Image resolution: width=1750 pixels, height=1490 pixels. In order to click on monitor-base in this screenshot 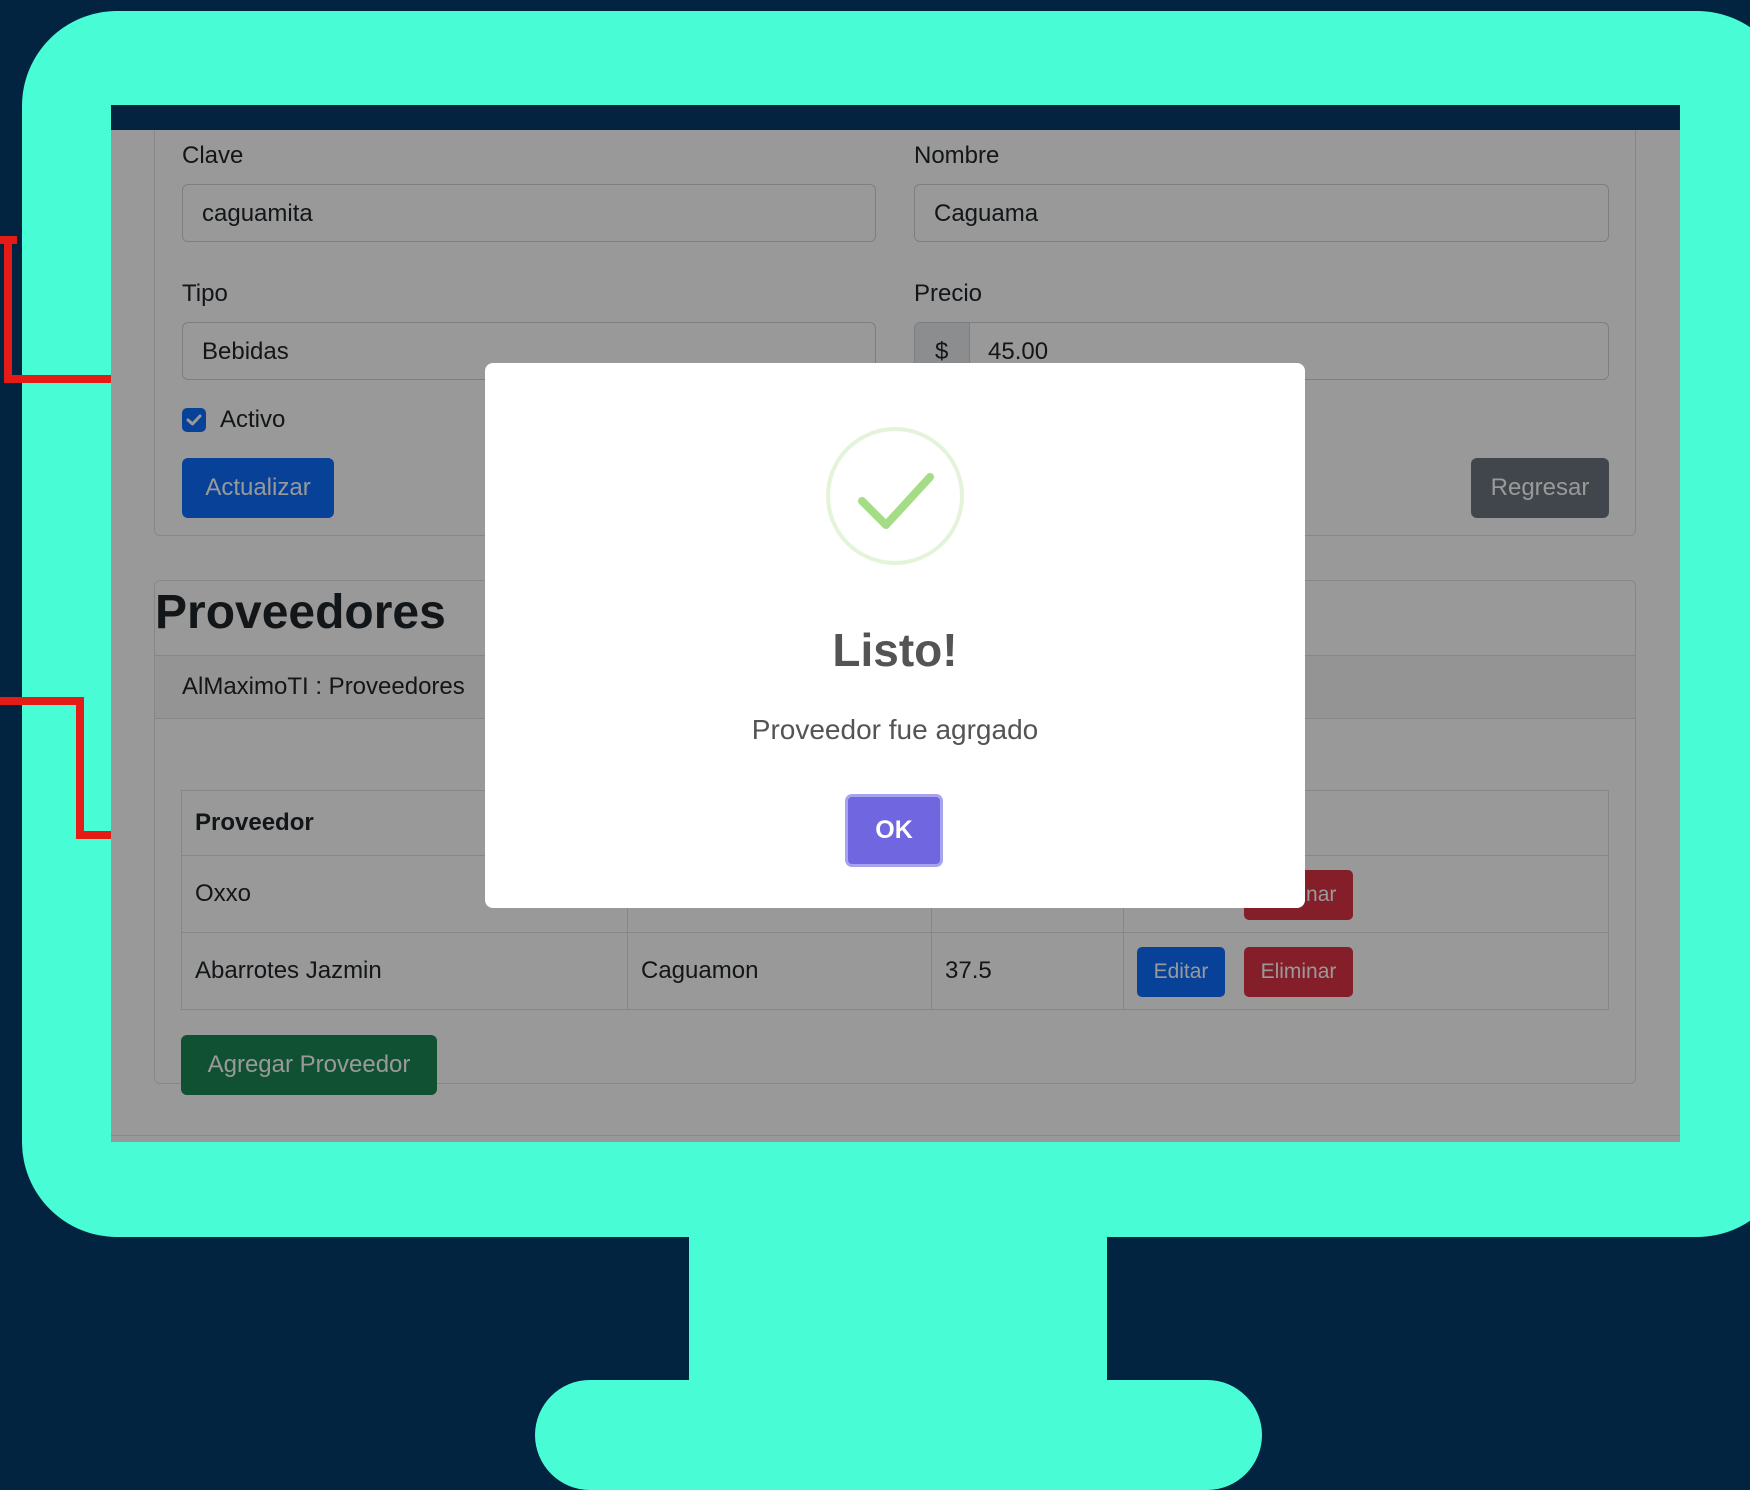, I will do `click(898, 1435)`.